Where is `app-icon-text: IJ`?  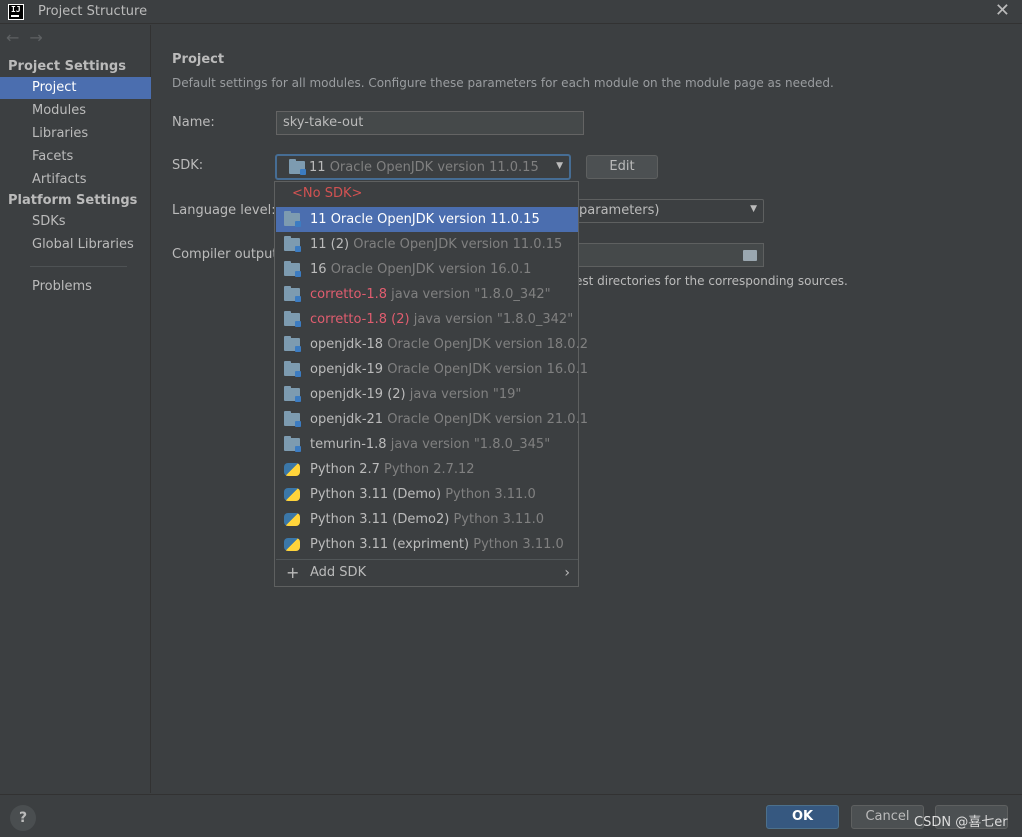
app-icon-text: IJ is located at coordinates (16, 9).